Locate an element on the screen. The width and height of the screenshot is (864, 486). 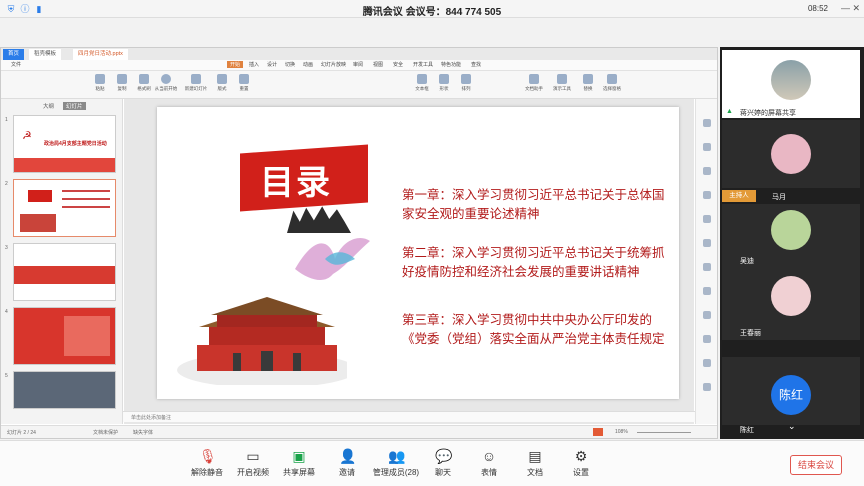
participant-tile-1: 蒋兴婷的屏幕共享 ▲ is located at coordinates (791, 84).